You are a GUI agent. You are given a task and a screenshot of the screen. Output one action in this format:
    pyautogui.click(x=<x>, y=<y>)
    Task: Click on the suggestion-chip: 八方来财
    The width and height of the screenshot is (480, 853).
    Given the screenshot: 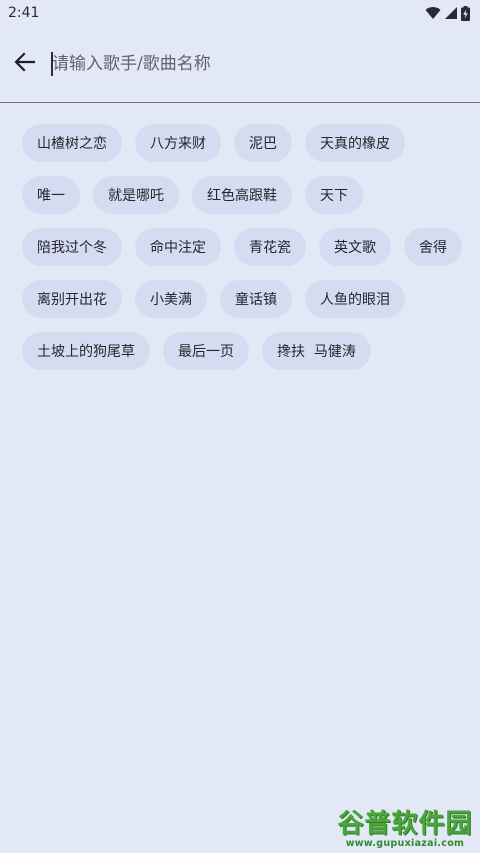 What is the action you would take?
    pyautogui.click(x=178, y=143)
    